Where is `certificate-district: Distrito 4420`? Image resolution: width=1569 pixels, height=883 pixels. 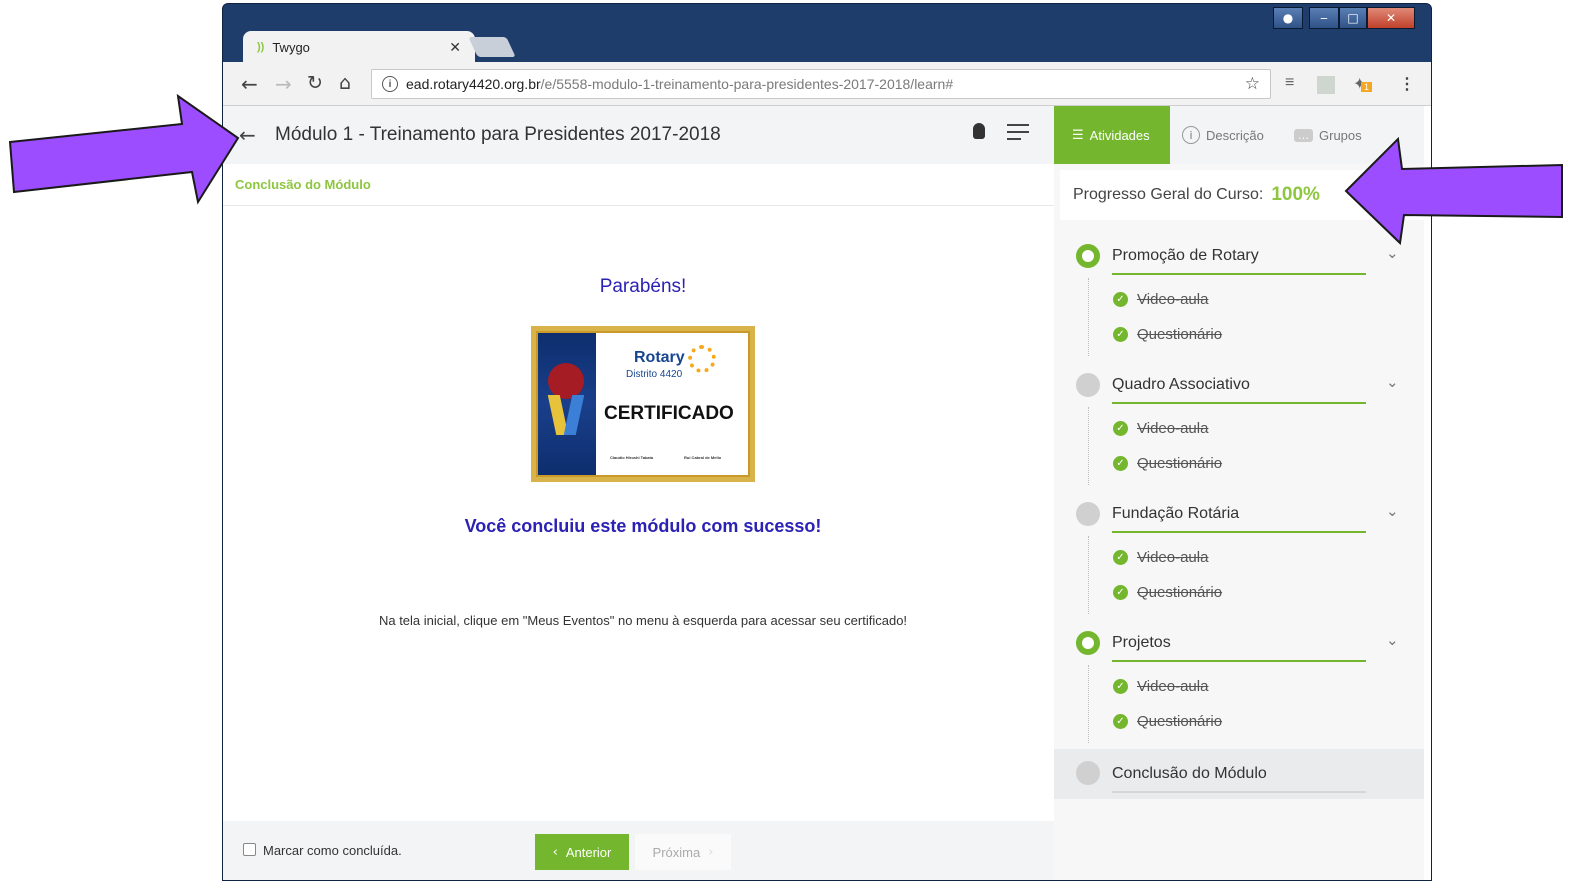 certificate-district: Distrito 4420 is located at coordinates (654, 374).